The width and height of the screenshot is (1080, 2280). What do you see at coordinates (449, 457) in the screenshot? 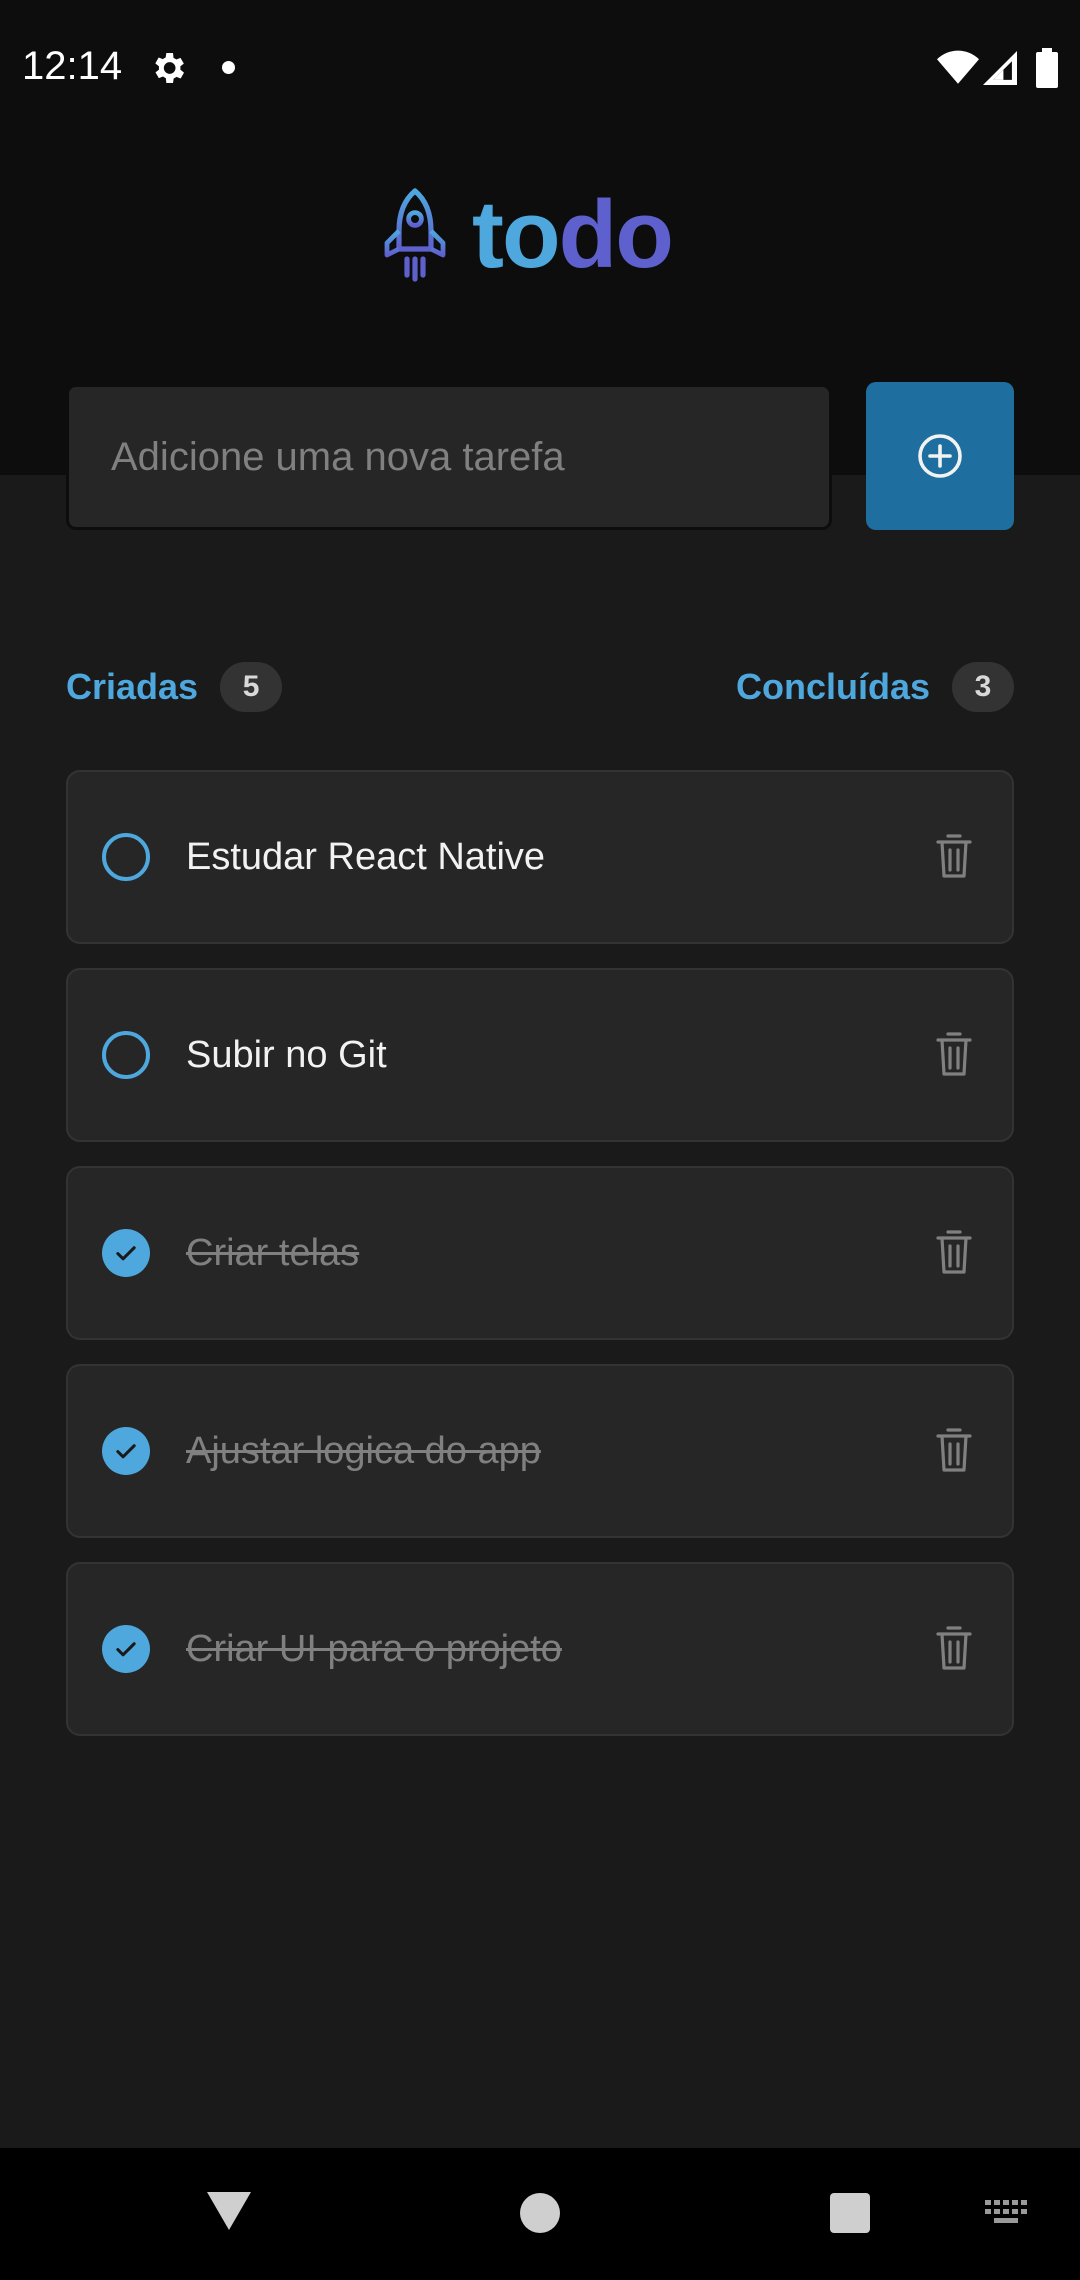
I see `new-task-input` at bounding box center [449, 457].